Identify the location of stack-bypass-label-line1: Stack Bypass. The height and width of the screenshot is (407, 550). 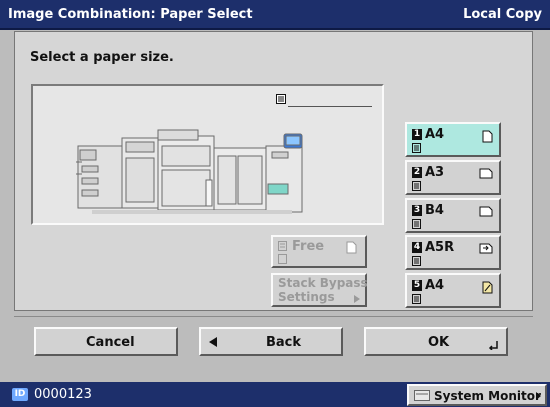
(323, 283).